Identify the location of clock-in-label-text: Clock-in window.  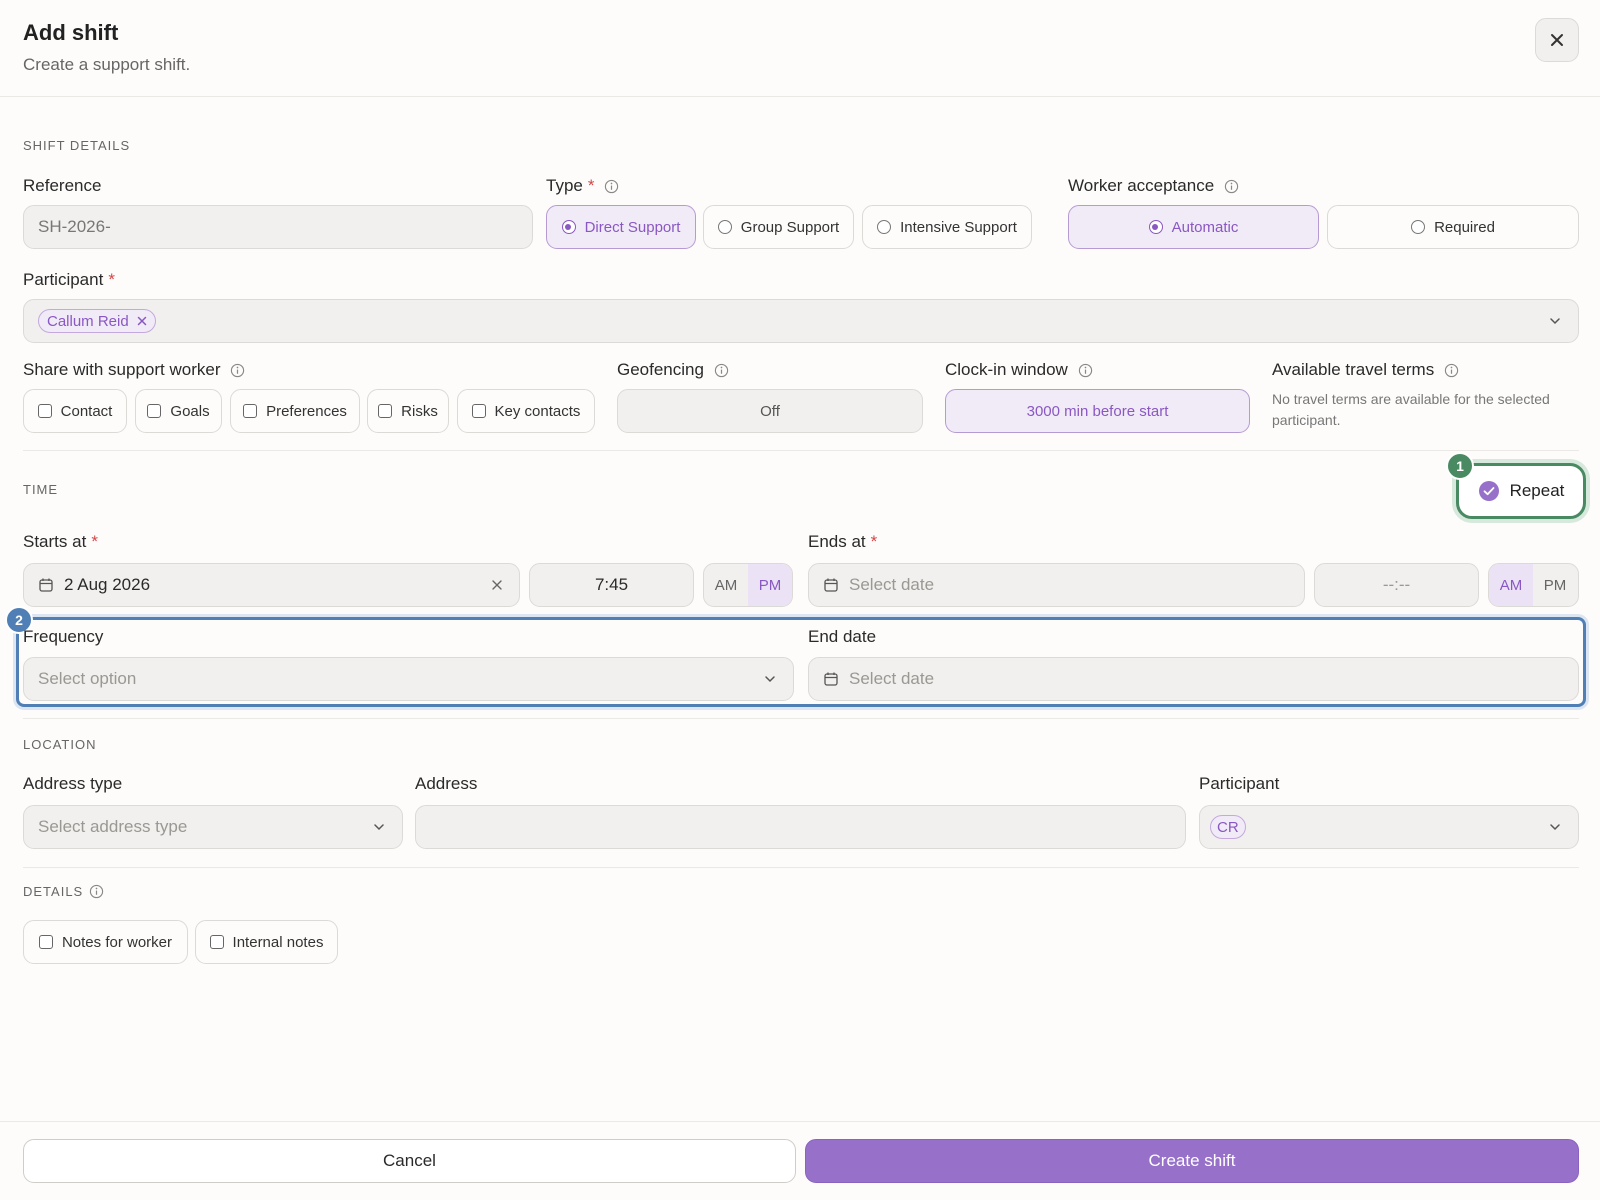
(1006, 369).